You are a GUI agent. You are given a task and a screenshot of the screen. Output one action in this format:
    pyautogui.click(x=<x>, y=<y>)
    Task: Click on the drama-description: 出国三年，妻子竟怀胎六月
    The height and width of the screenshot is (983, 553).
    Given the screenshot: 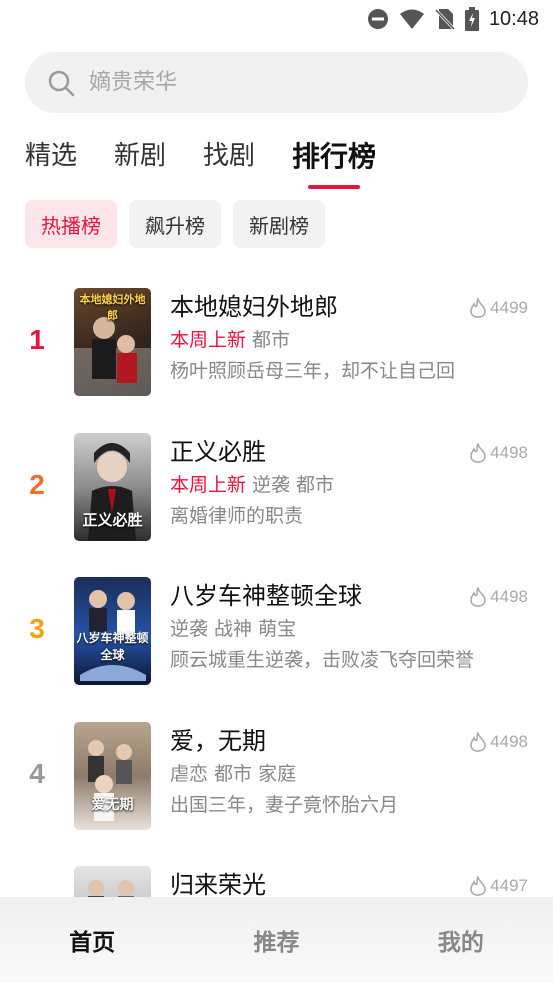 What is the action you would take?
    pyautogui.click(x=284, y=805)
    